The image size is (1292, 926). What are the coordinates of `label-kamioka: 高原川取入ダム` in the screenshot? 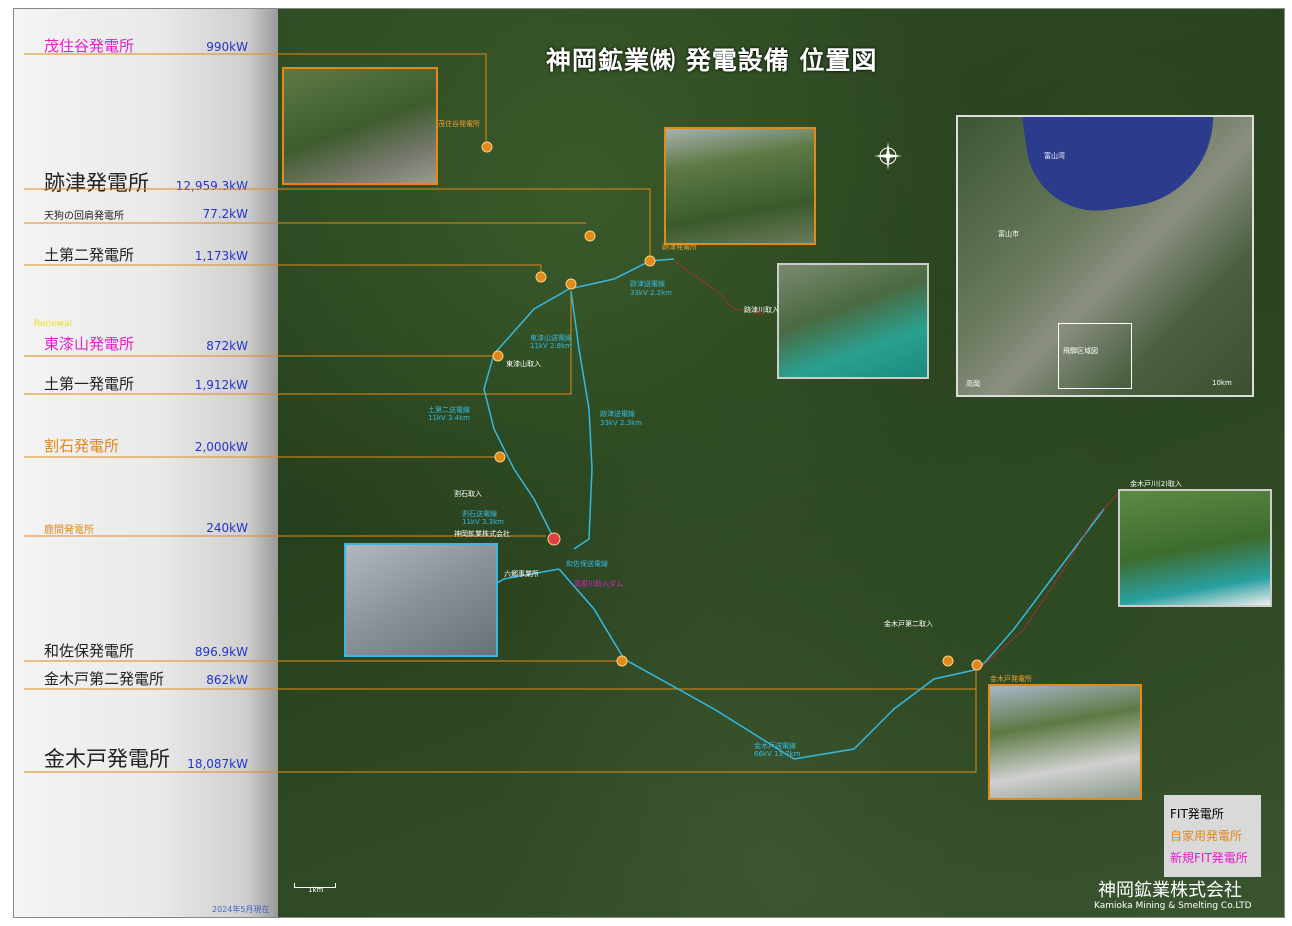 It's located at (598, 584).